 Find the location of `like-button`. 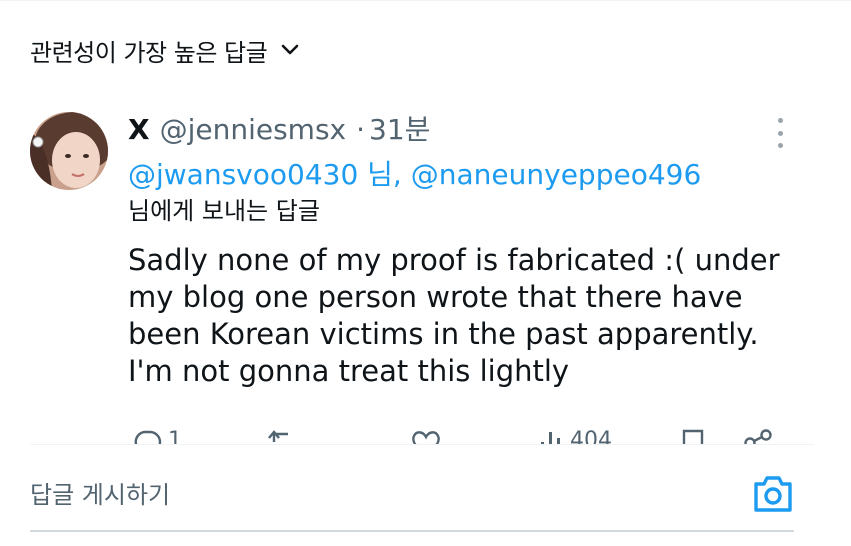

like-button is located at coordinates (429, 436).